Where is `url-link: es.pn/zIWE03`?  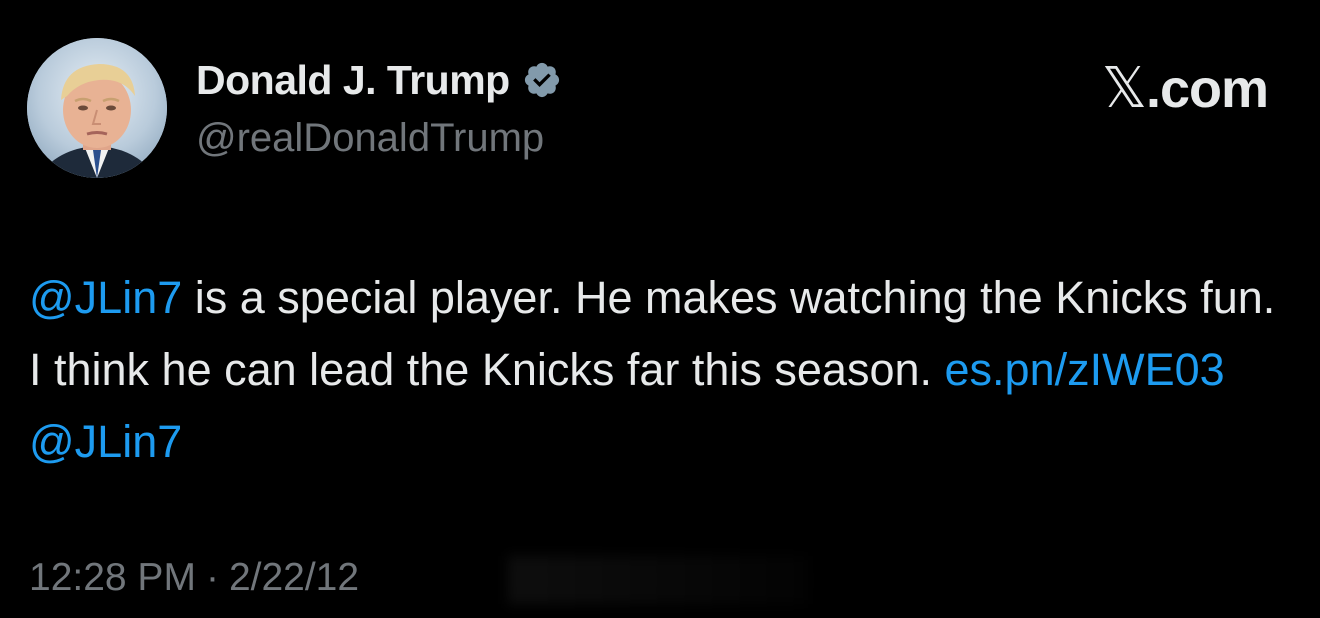 url-link: es.pn/zIWE03 is located at coordinates (1085, 369).